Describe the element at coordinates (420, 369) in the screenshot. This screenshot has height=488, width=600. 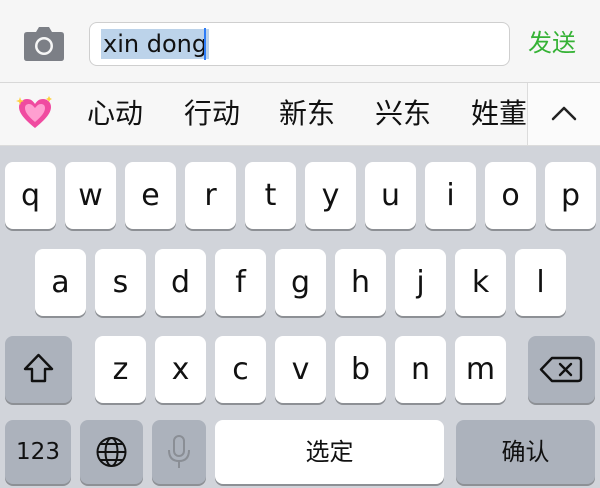
I see `key-n: n` at that location.